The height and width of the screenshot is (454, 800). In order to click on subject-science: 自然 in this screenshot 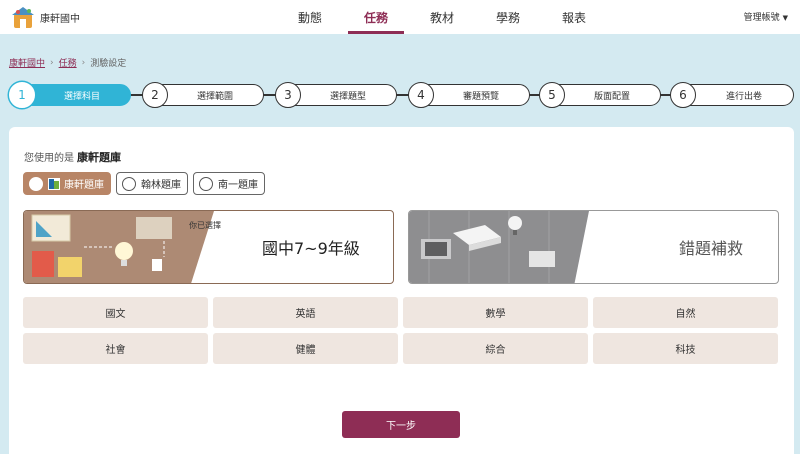, I will do `click(685, 312)`.